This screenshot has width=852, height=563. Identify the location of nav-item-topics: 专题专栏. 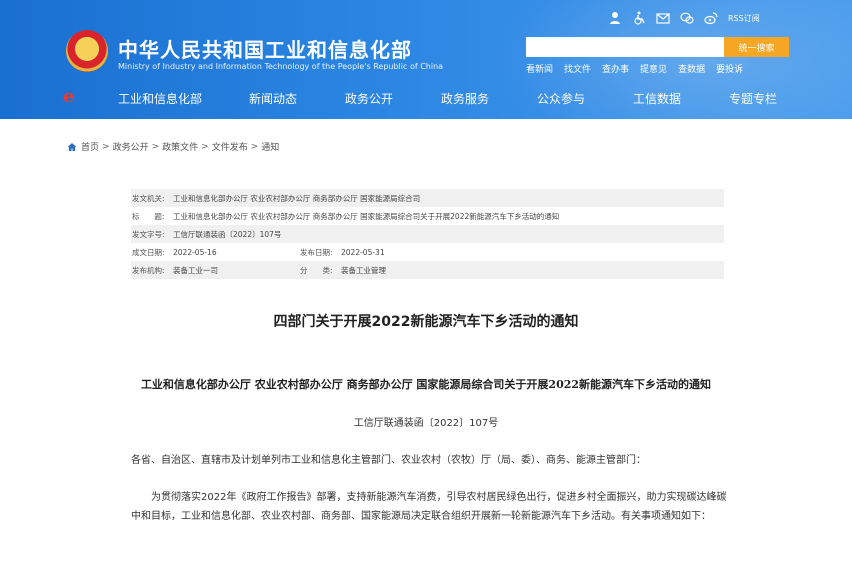
(753, 98).